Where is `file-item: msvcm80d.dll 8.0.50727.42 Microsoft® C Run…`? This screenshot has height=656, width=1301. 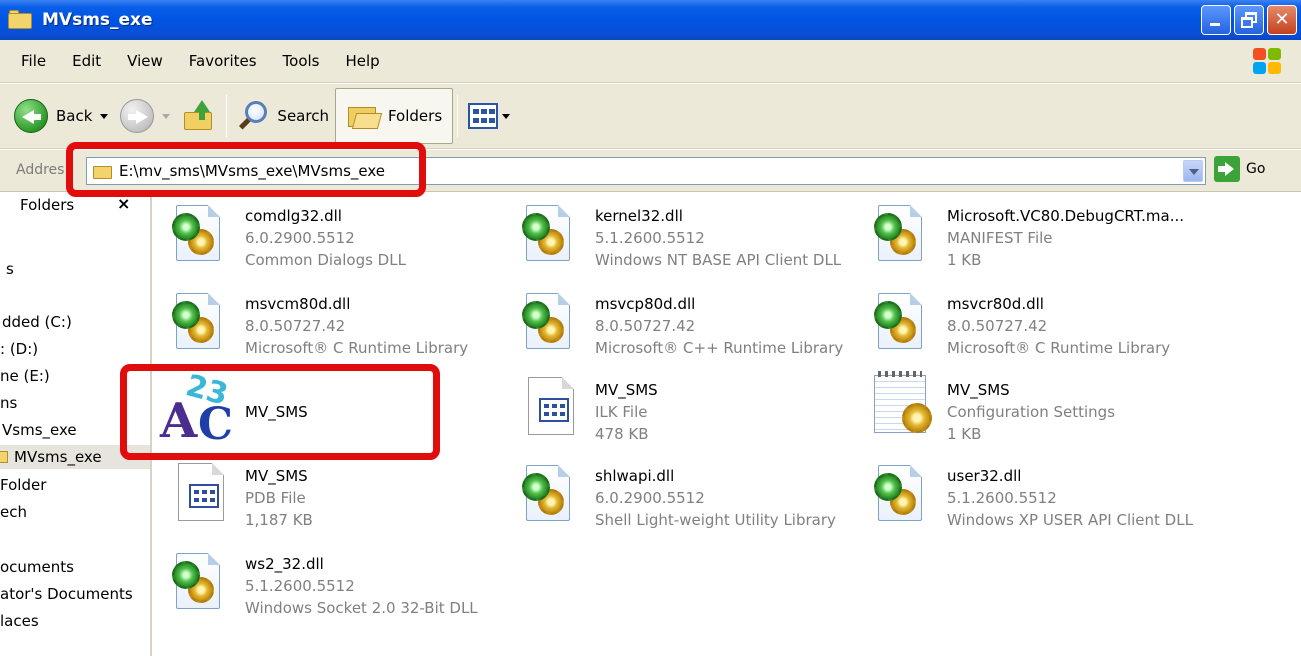 file-item: msvcm80d.dll 8.0.50727.42 Microsoft® C Run… is located at coordinates (324, 327).